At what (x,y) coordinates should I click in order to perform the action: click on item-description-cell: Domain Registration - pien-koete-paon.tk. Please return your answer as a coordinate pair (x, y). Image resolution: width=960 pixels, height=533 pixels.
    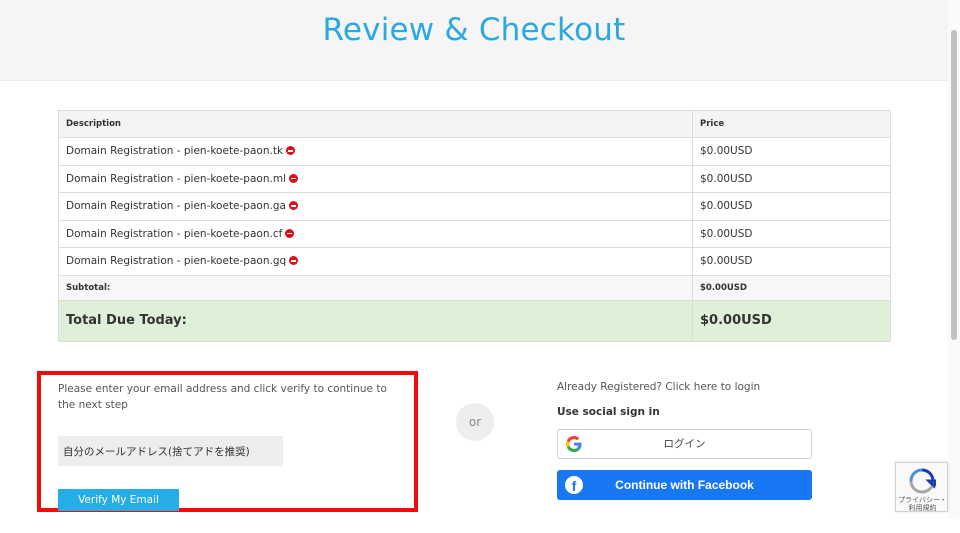
    Looking at the image, I should click on (375, 151).